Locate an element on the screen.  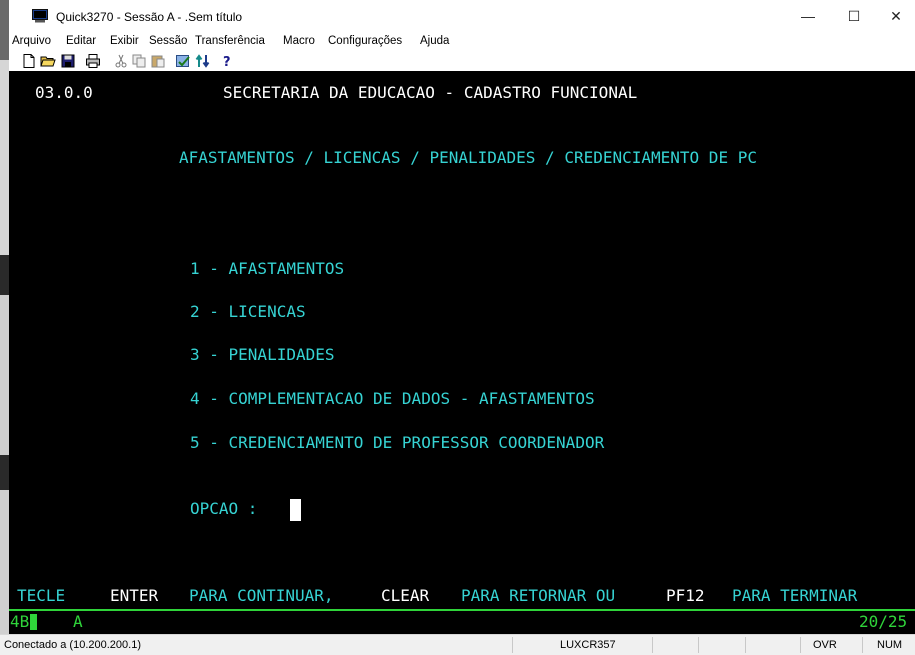
menu-ajuda: Ajuda is located at coordinates (434, 41).